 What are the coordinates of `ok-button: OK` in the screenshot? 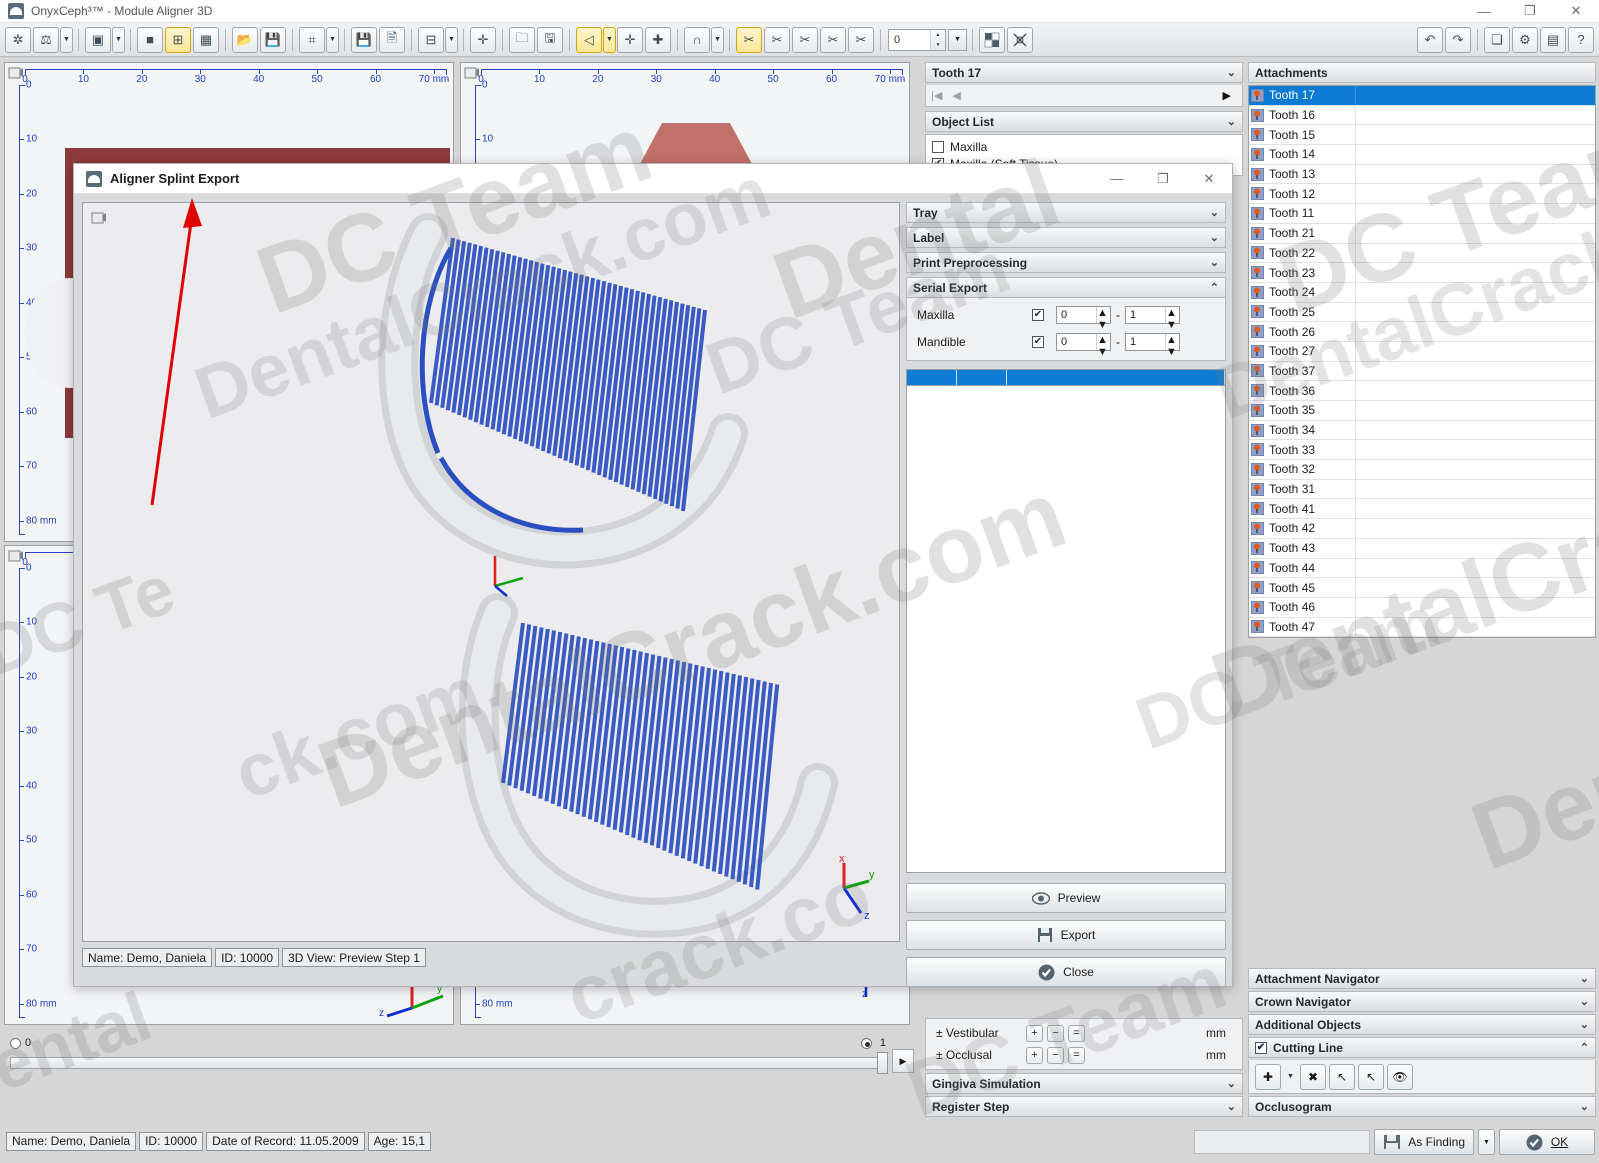 It's located at (1547, 1142).